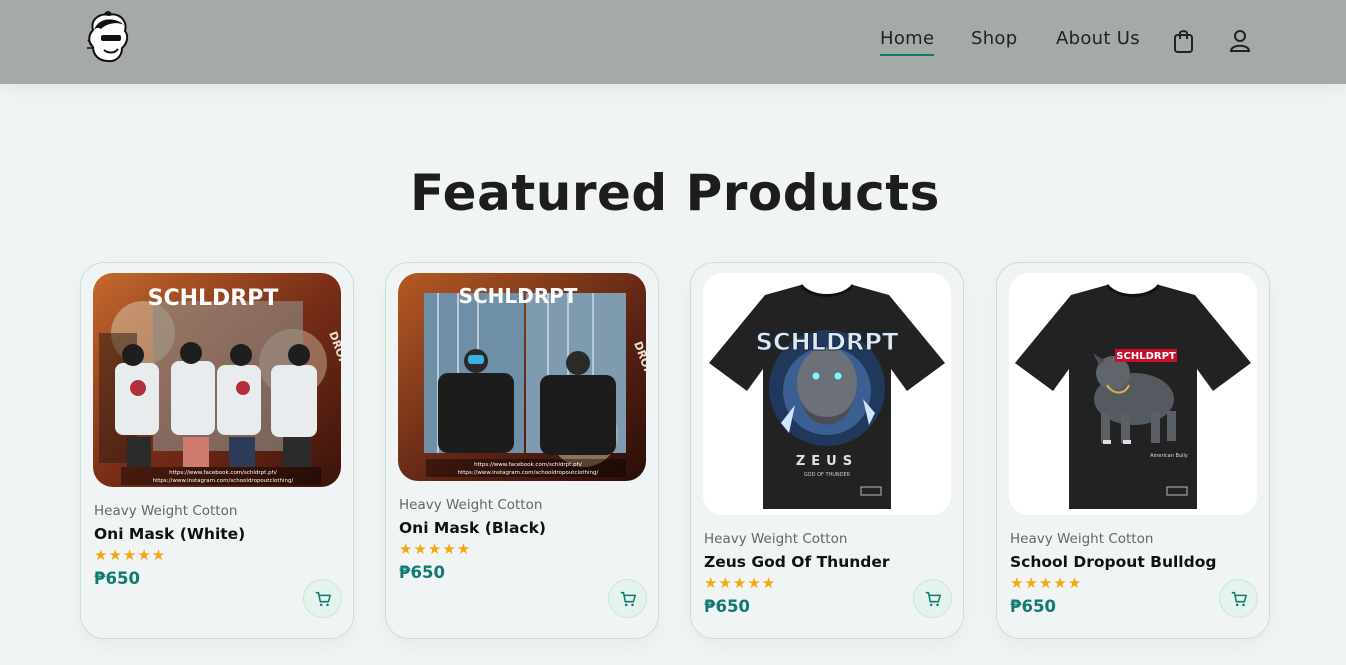 Image resolution: width=1346 pixels, height=665 pixels. Describe the element at coordinates (907, 42) in the screenshot. I see `nav-home: Home` at that location.